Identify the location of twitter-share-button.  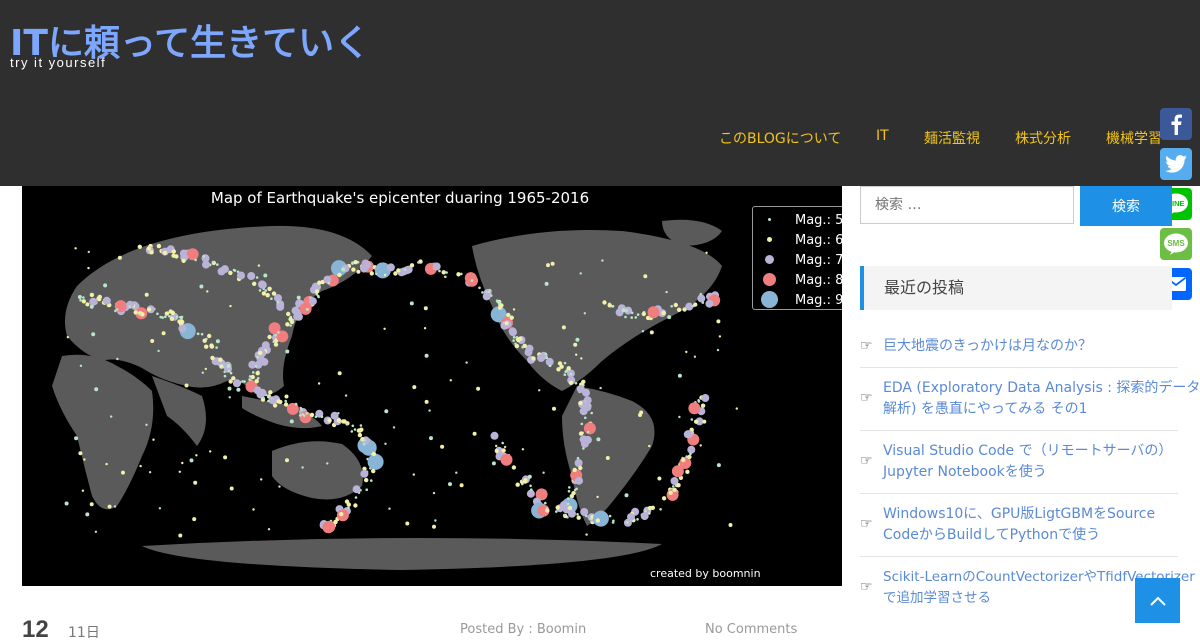
(1176, 164).